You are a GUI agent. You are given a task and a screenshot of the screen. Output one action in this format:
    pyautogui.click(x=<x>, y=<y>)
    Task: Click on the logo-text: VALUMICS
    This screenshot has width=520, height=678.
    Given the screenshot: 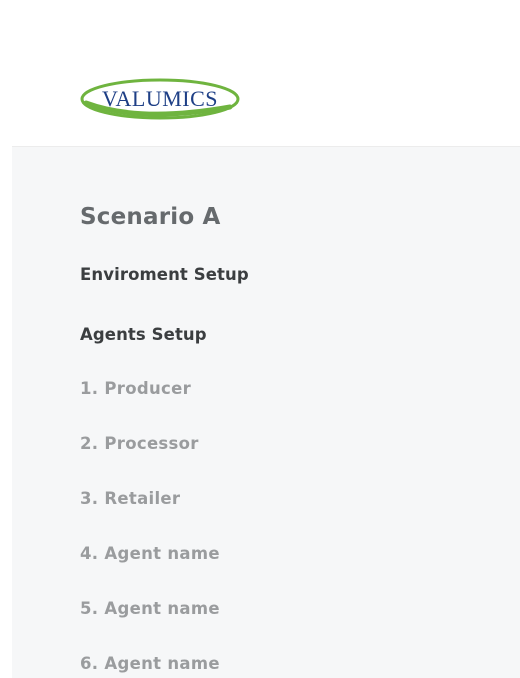 What is the action you would take?
    pyautogui.click(x=160, y=98)
    